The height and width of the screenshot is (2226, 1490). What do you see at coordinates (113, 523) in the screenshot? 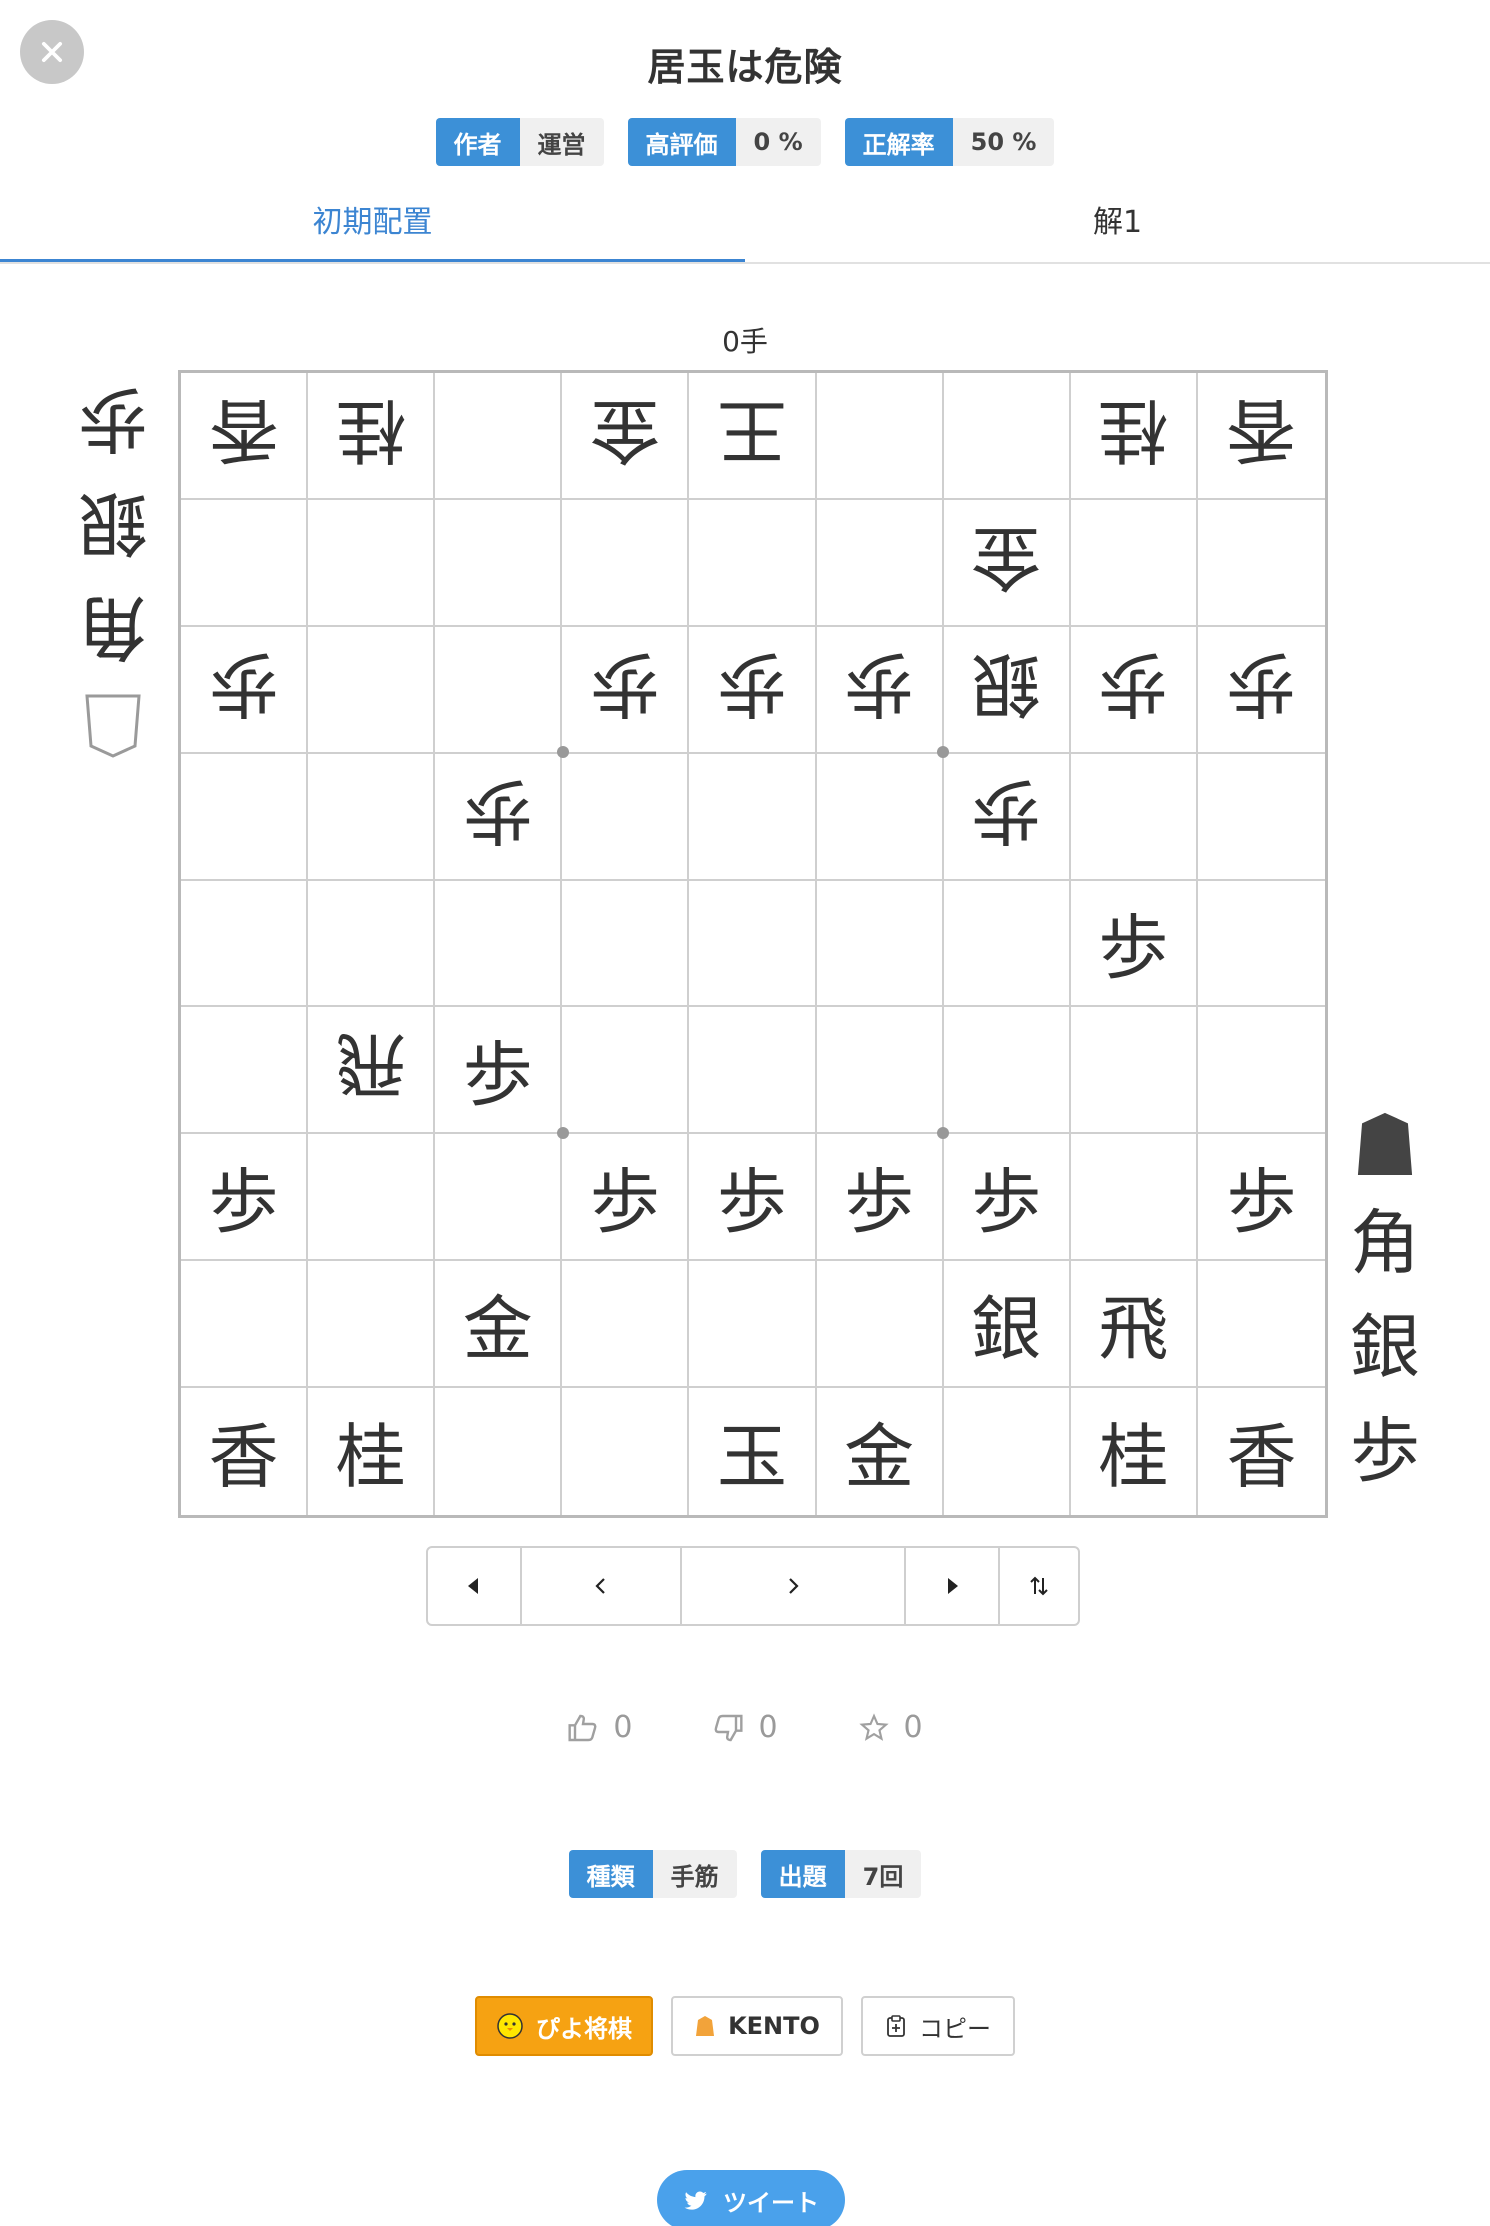
I see `gote-hand-piece: 銀` at bounding box center [113, 523].